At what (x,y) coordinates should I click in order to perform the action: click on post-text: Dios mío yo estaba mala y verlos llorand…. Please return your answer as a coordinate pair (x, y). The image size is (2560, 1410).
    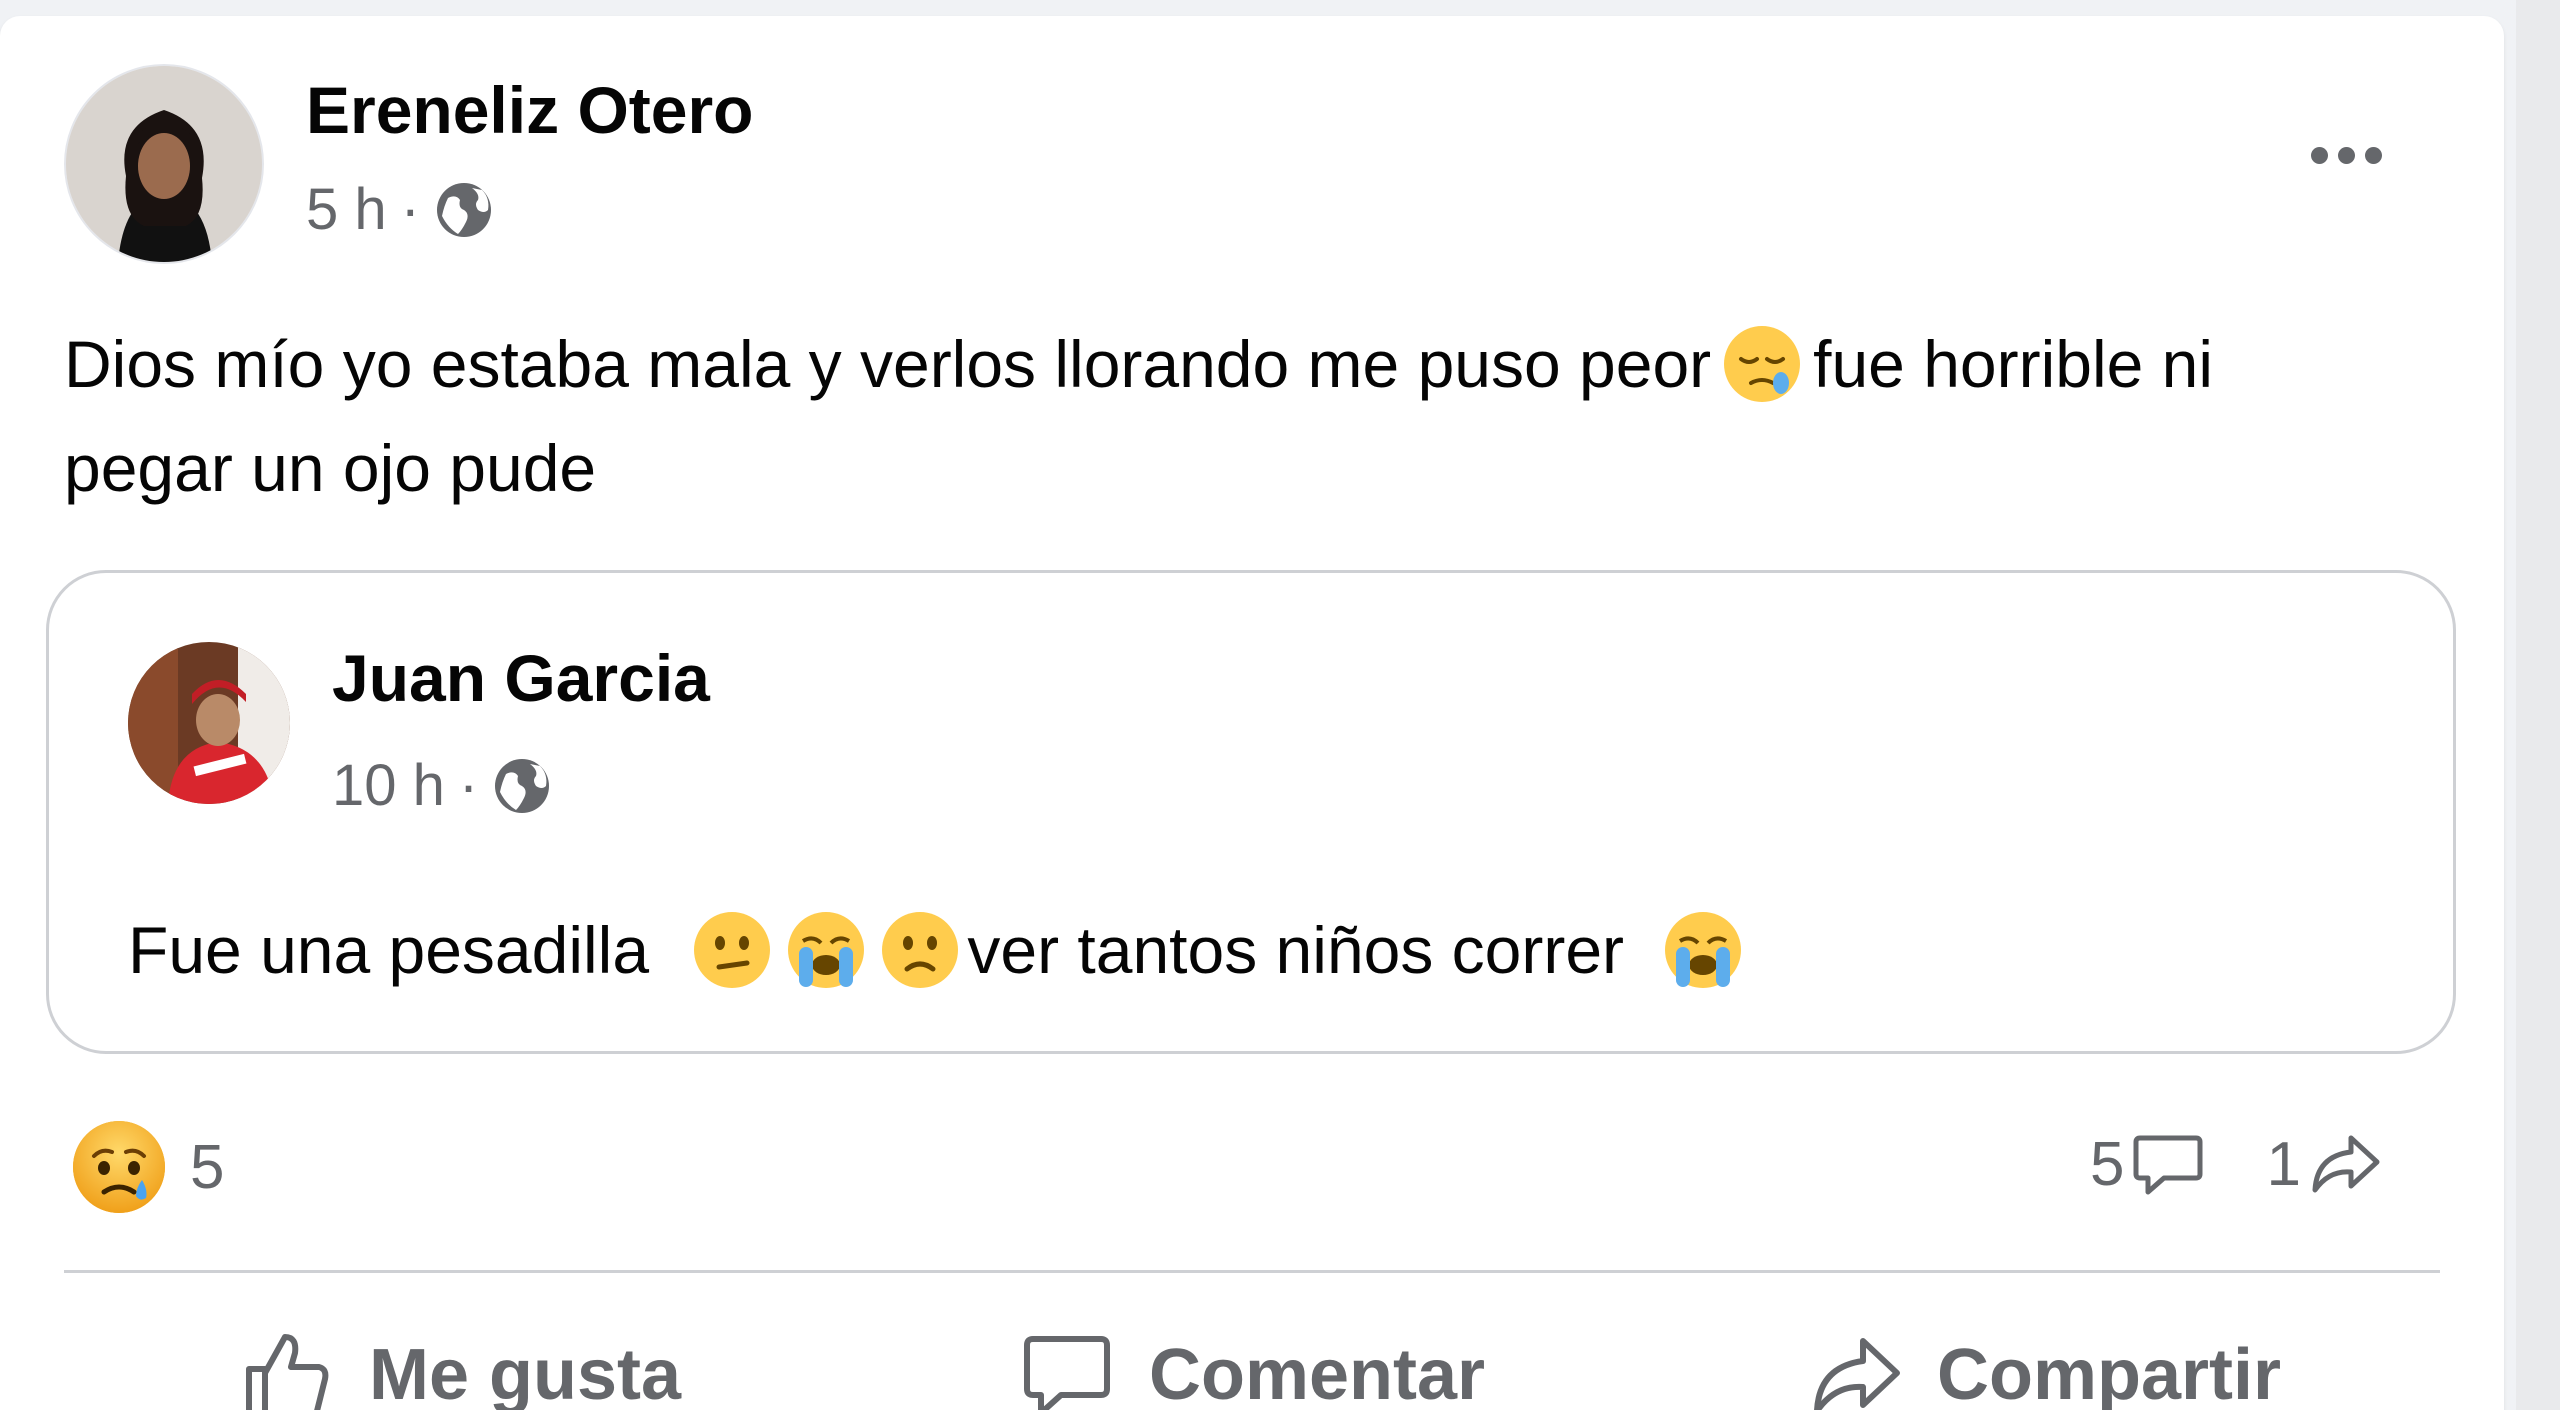
    Looking at the image, I should click on (1214, 416).